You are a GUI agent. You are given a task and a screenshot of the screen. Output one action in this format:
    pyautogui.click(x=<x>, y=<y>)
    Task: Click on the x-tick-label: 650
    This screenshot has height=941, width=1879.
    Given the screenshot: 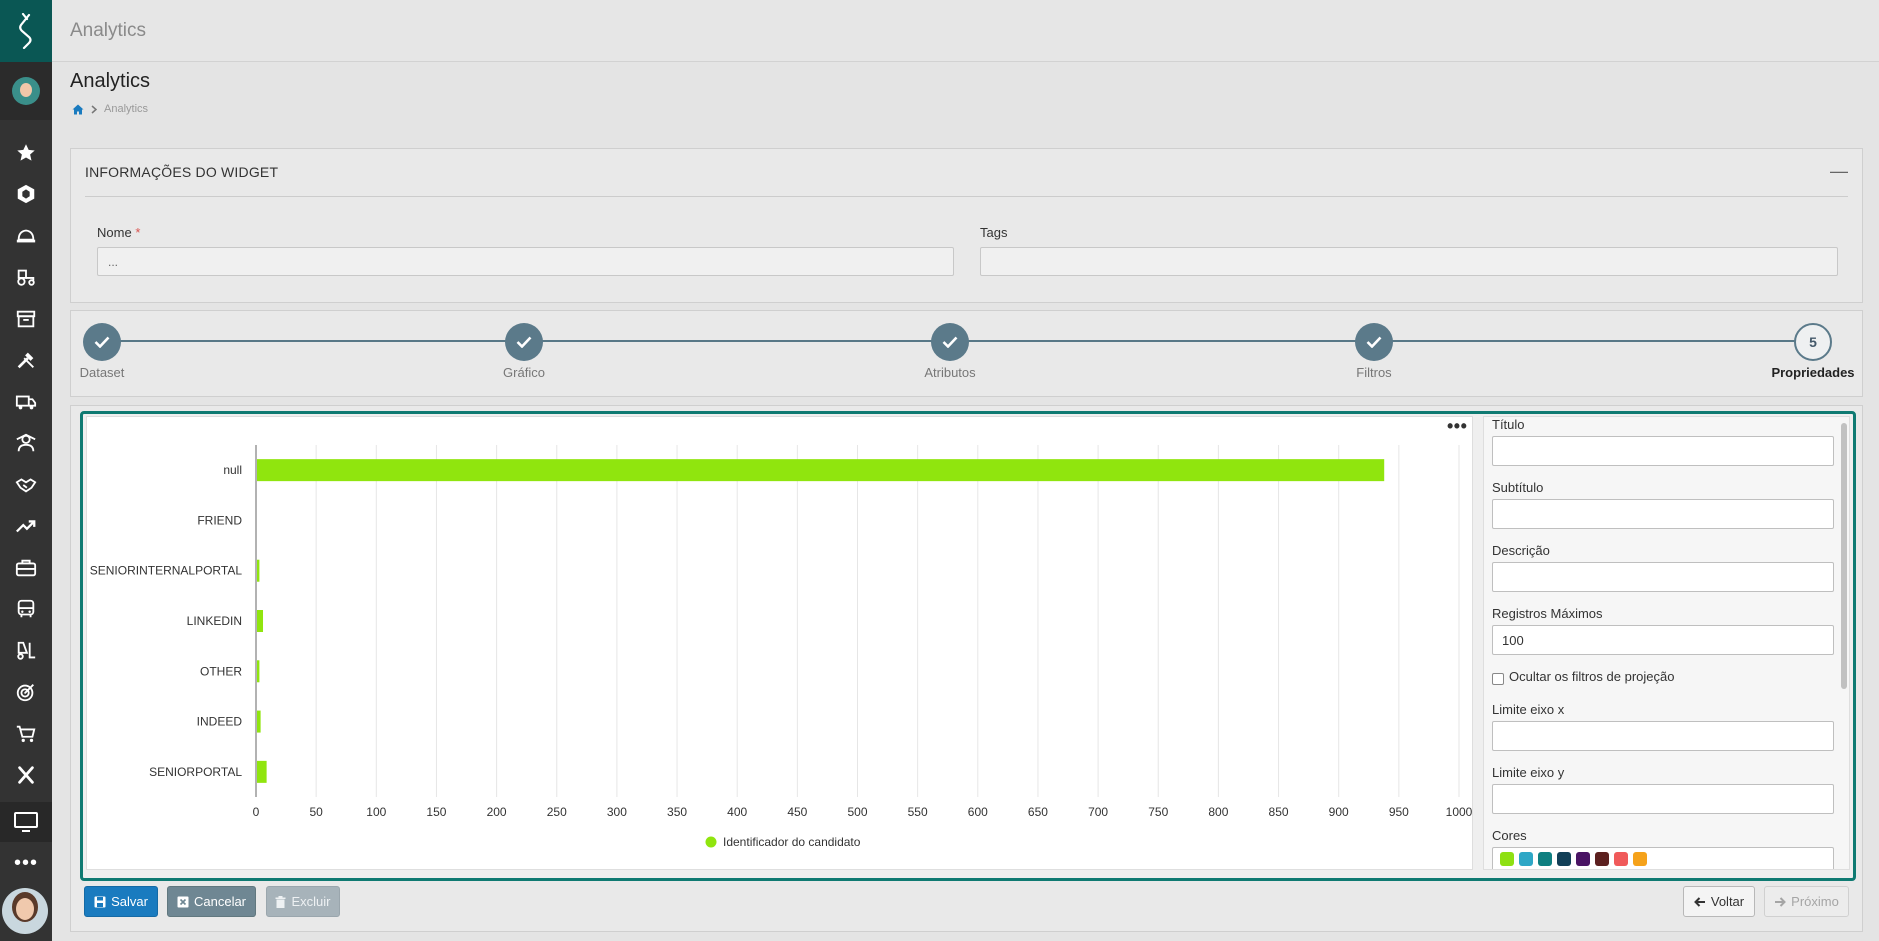 What is the action you would take?
    pyautogui.click(x=1038, y=812)
    